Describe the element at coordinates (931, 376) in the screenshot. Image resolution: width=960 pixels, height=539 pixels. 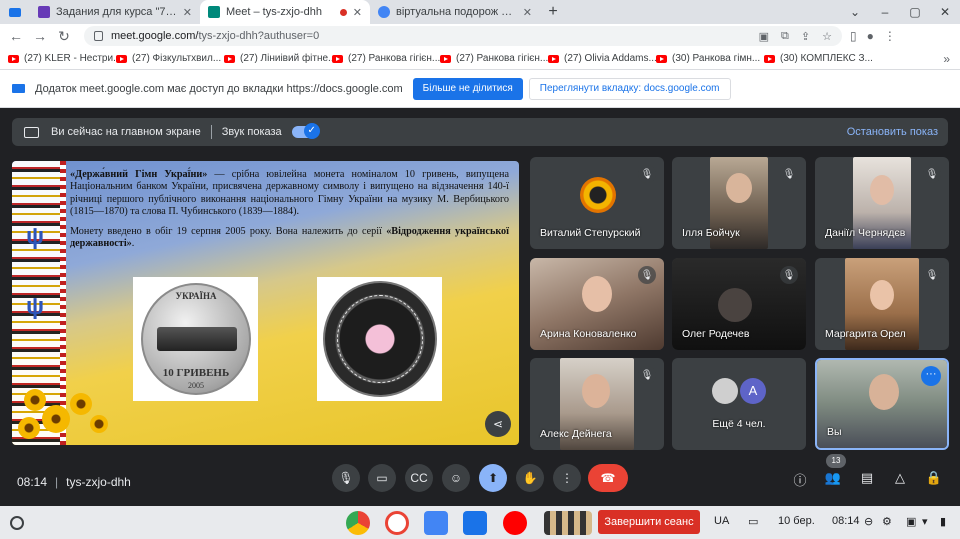
I see `more-options-icon: ···` at that location.